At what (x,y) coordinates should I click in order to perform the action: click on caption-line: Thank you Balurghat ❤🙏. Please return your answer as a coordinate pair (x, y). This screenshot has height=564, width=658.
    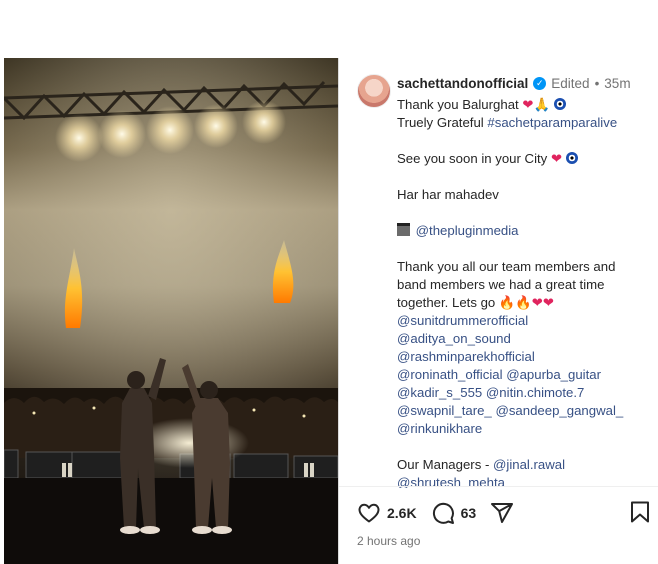
    Looking at the image, I should click on (522, 105).